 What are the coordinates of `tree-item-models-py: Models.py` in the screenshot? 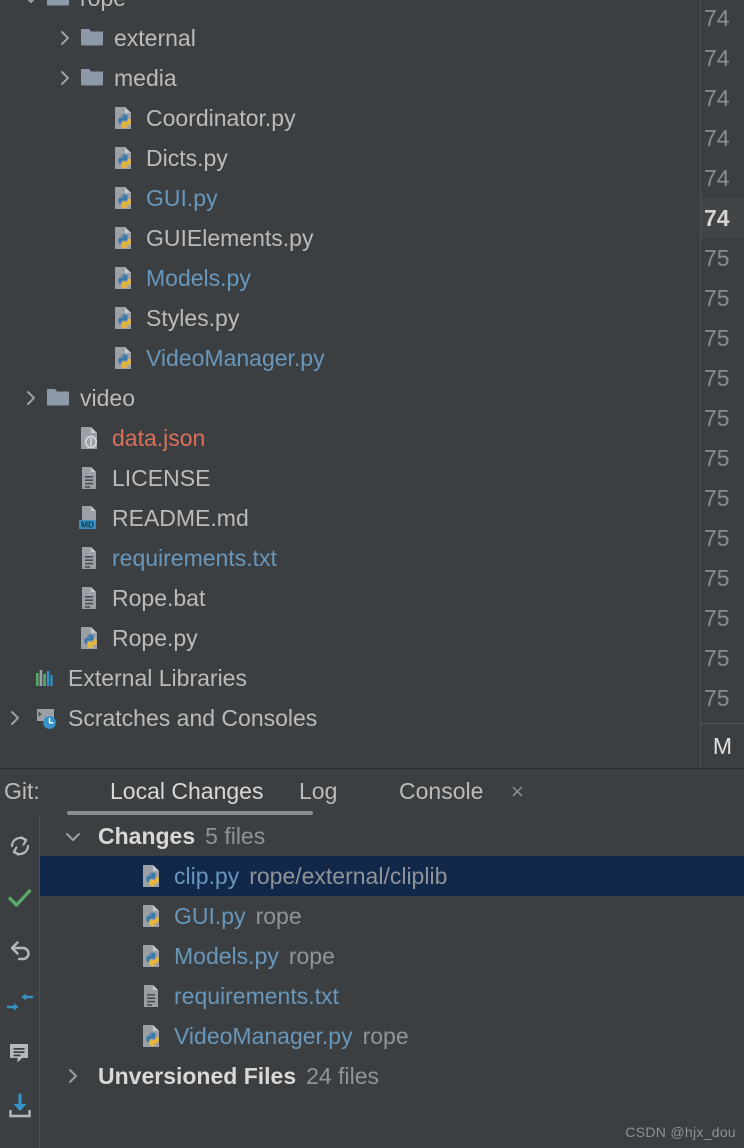 It's located at (350, 278).